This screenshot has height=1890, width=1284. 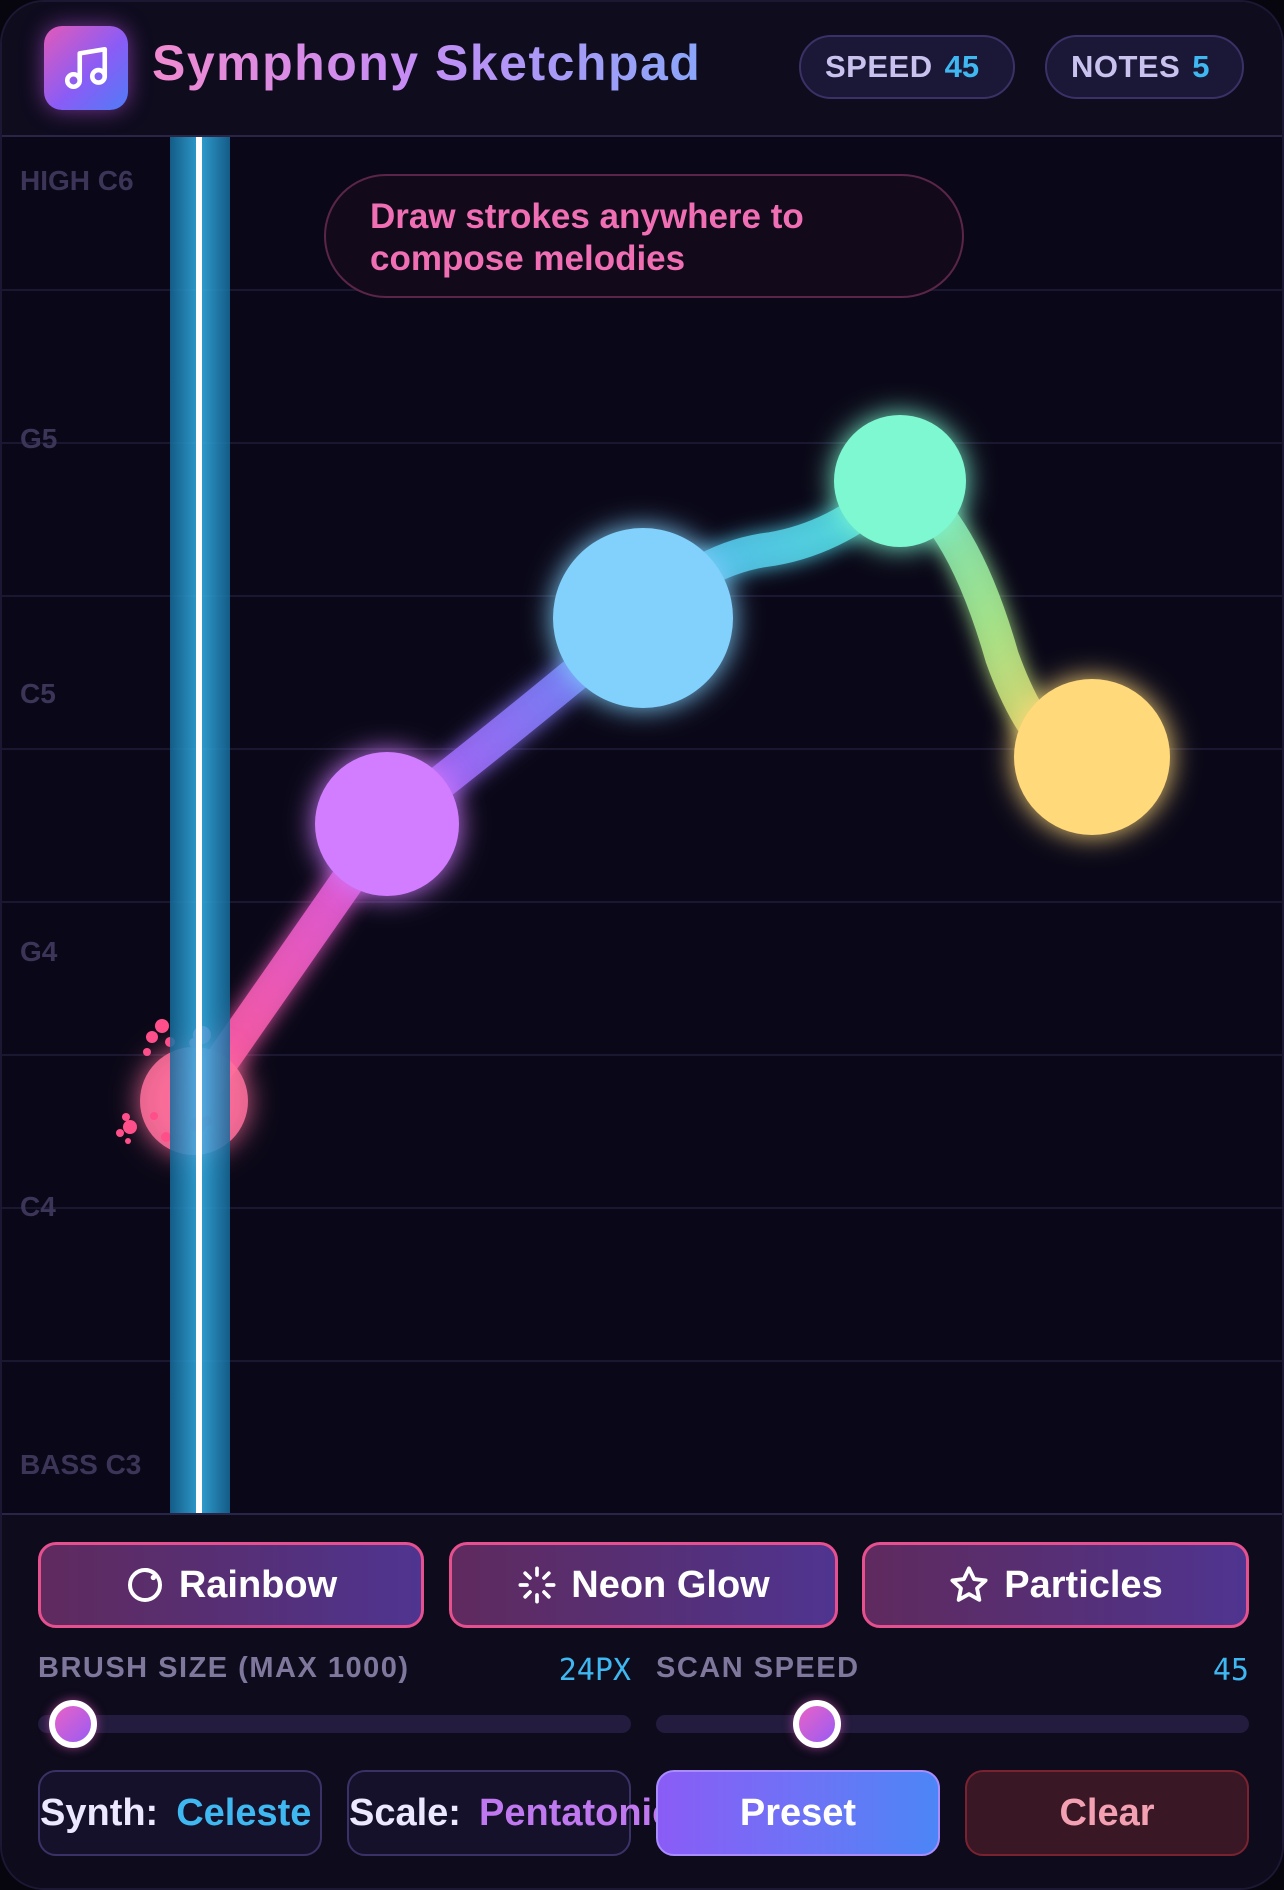 I want to click on scan-speed-value: 45, so click(x=1230, y=1670).